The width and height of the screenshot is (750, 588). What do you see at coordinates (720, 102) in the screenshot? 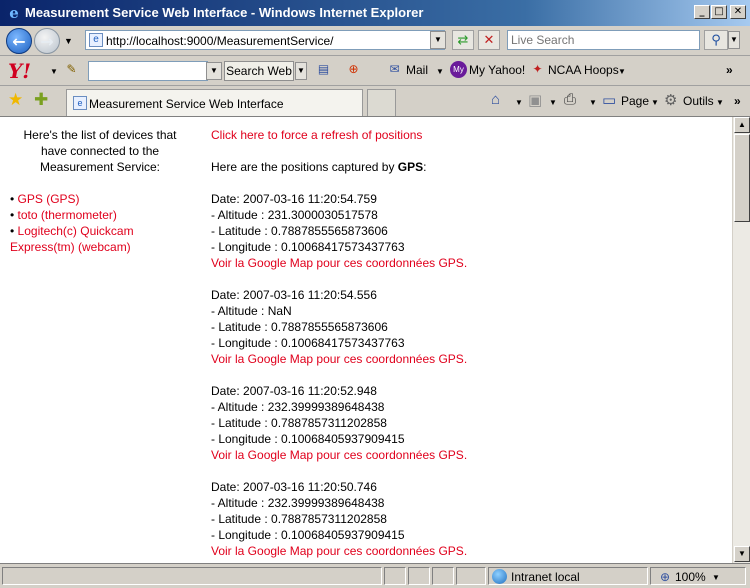
I see `tools-dropdown-icon: ▼` at bounding box center [720, 102].